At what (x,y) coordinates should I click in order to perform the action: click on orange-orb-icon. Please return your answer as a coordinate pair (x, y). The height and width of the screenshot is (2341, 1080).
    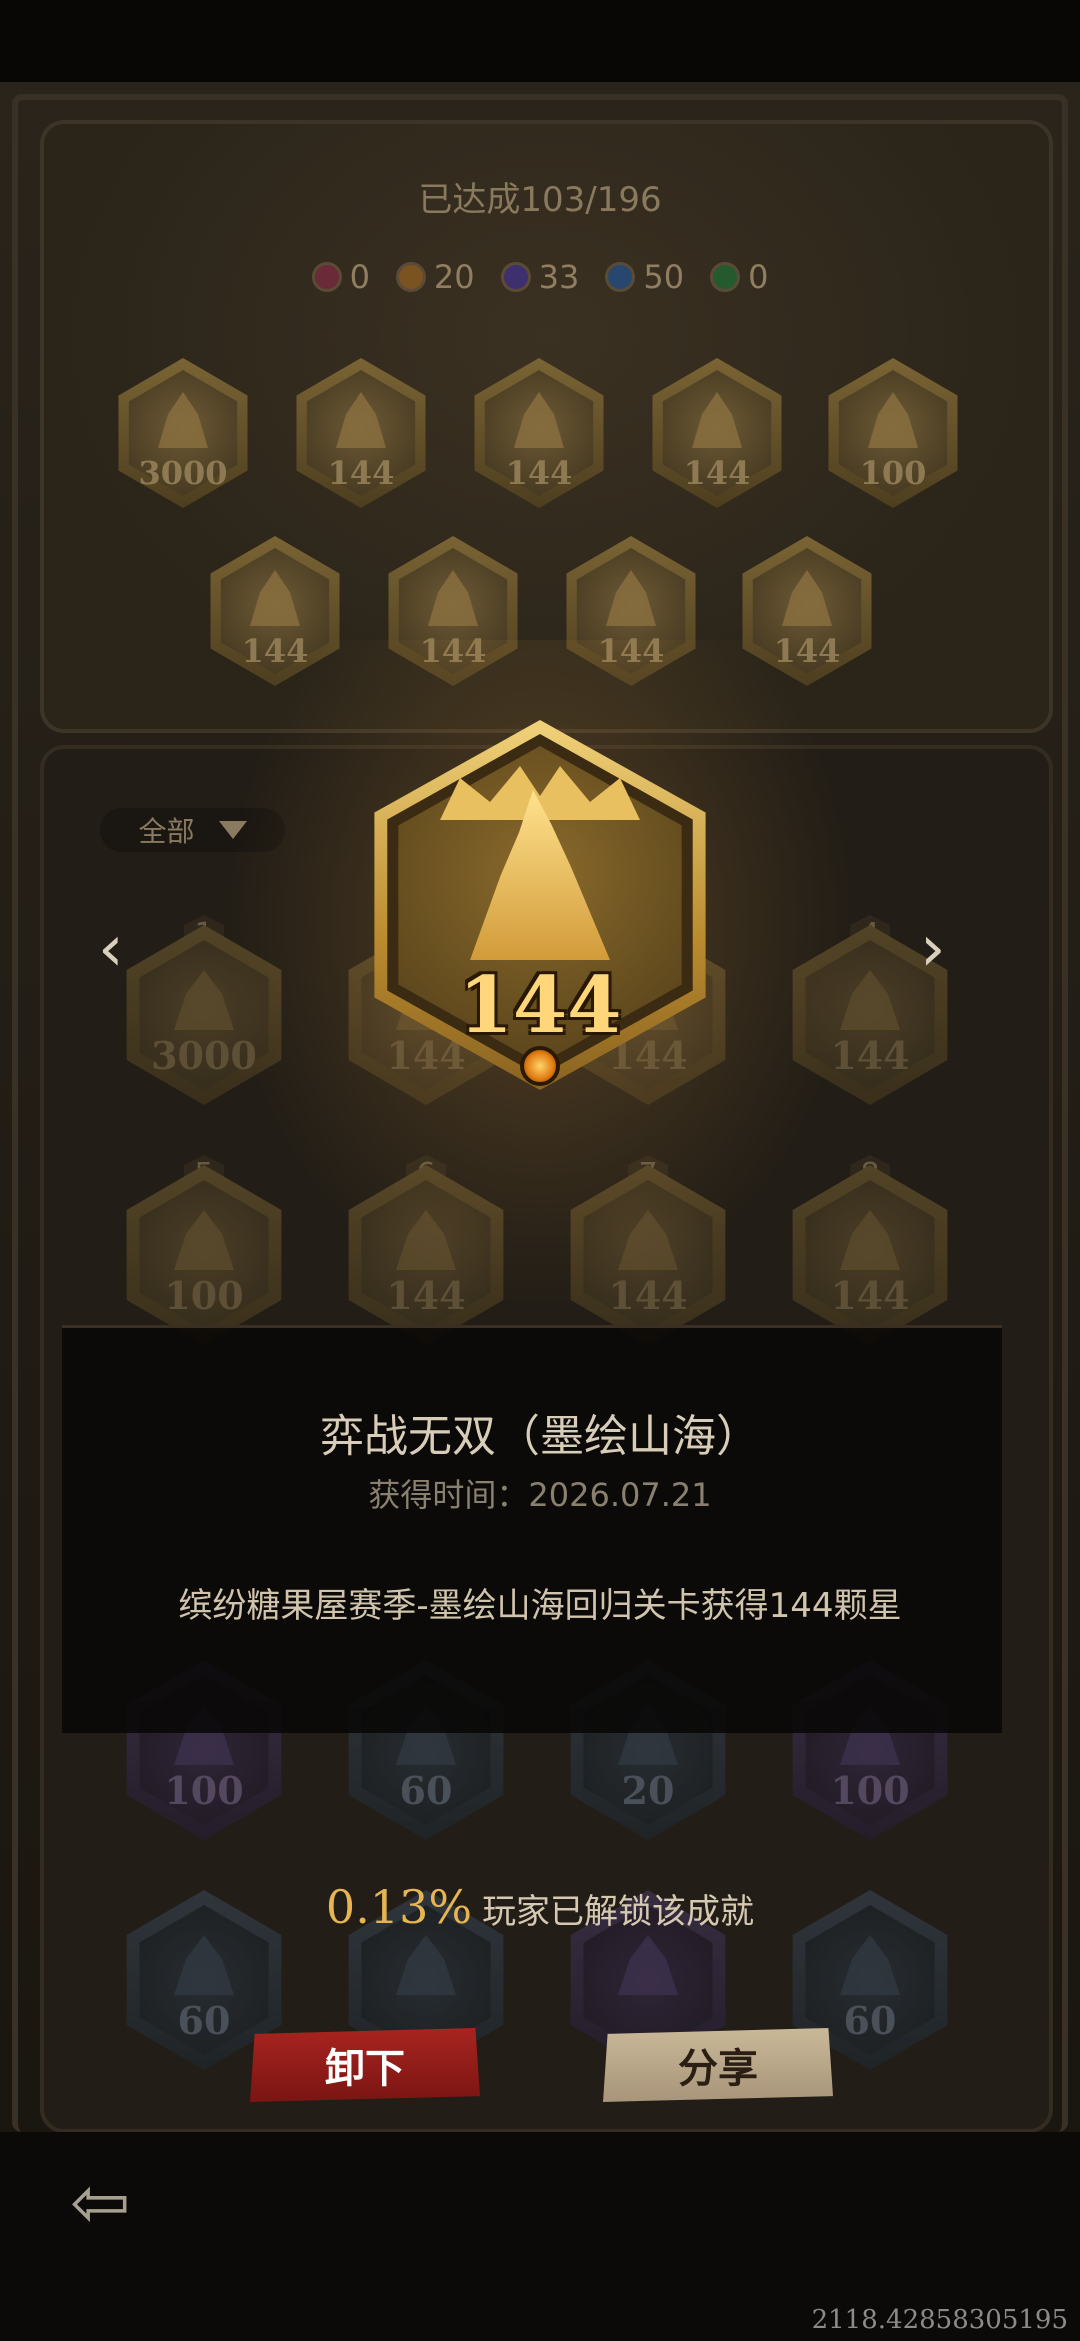
    Looking at the image, I should click on (410, 277).